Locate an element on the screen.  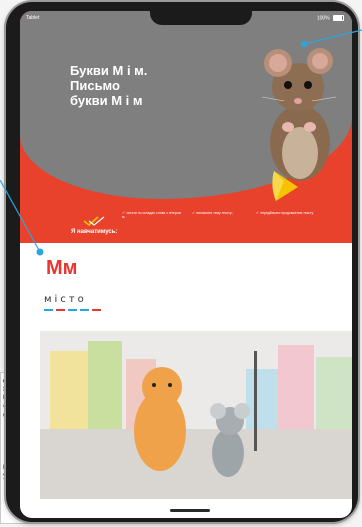
checkmark-logo-icon is located at coordinates (94, 221).